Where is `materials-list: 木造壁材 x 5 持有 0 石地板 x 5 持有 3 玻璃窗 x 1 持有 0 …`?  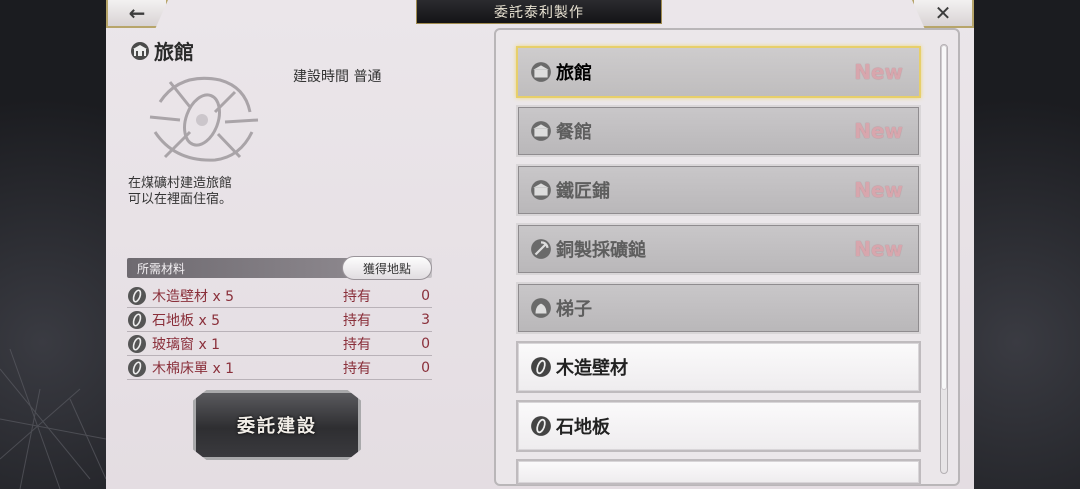 materials-list: 木造壁材 x 5 持有 0 石地板 x 5 持有 3 玻璃窗 x 1 持有 0 … is located at coordinates (279, 332).